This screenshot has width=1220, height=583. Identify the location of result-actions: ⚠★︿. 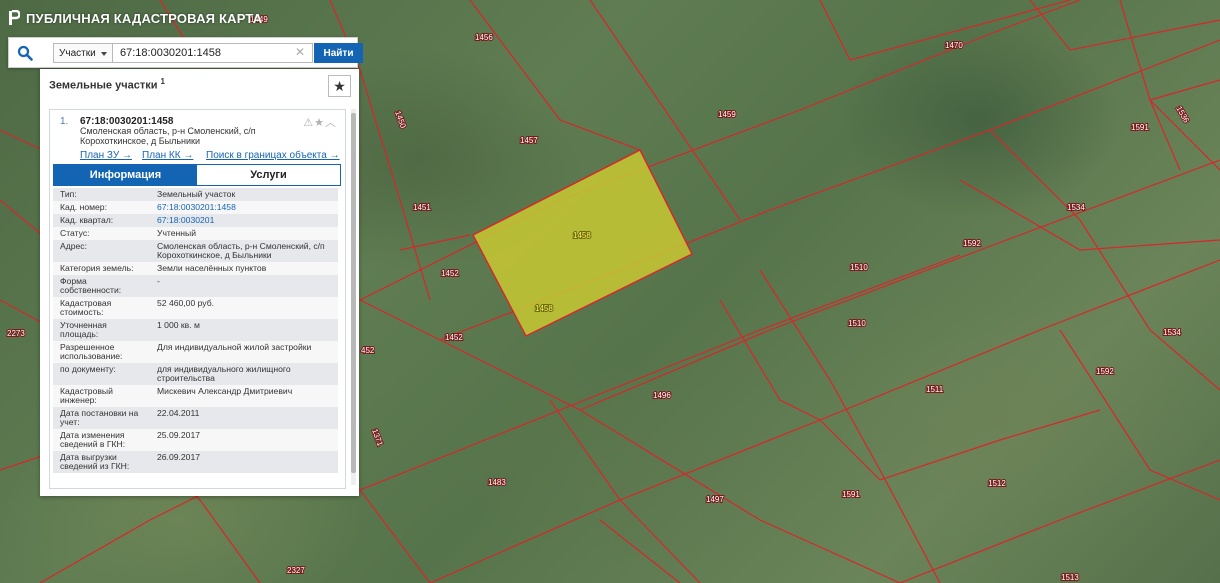
(320, 122).